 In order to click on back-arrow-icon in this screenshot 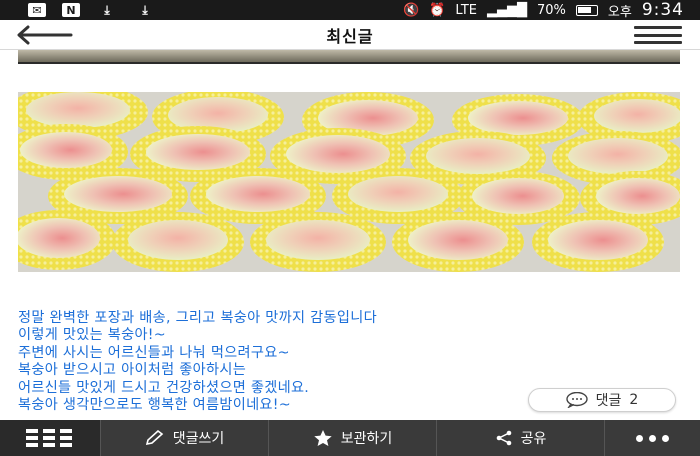, I will do `click(45, 35)`.